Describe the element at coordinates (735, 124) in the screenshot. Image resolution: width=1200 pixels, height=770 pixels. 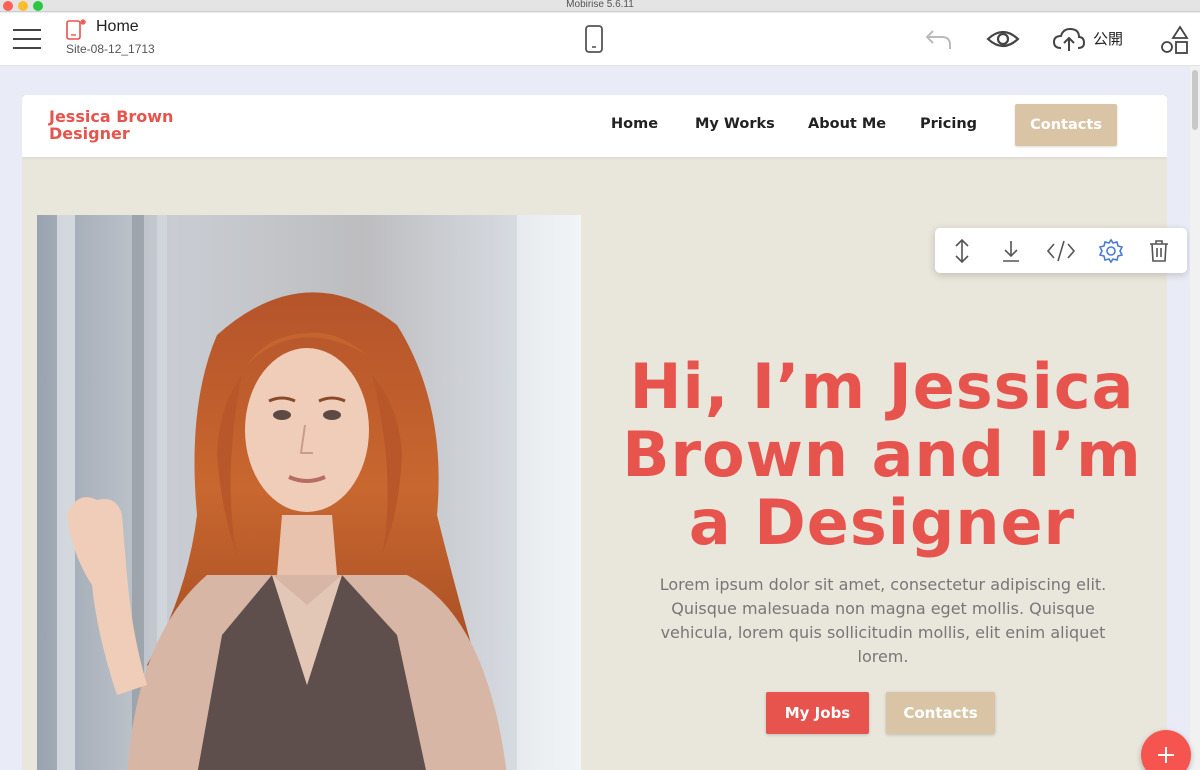
I see `nav-link-my-works: My Works` at that location.